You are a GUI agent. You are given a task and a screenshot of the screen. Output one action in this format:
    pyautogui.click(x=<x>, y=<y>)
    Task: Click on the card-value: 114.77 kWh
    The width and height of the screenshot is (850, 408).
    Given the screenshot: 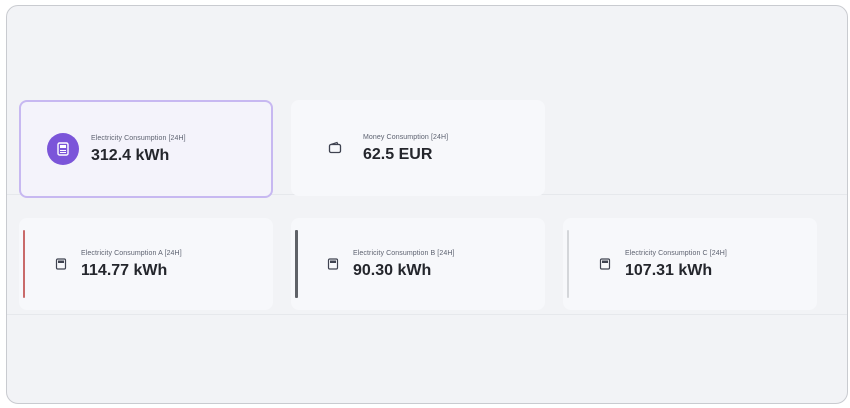 What is the action you would take?
    pyautogui.click(x=124, y=270)
    